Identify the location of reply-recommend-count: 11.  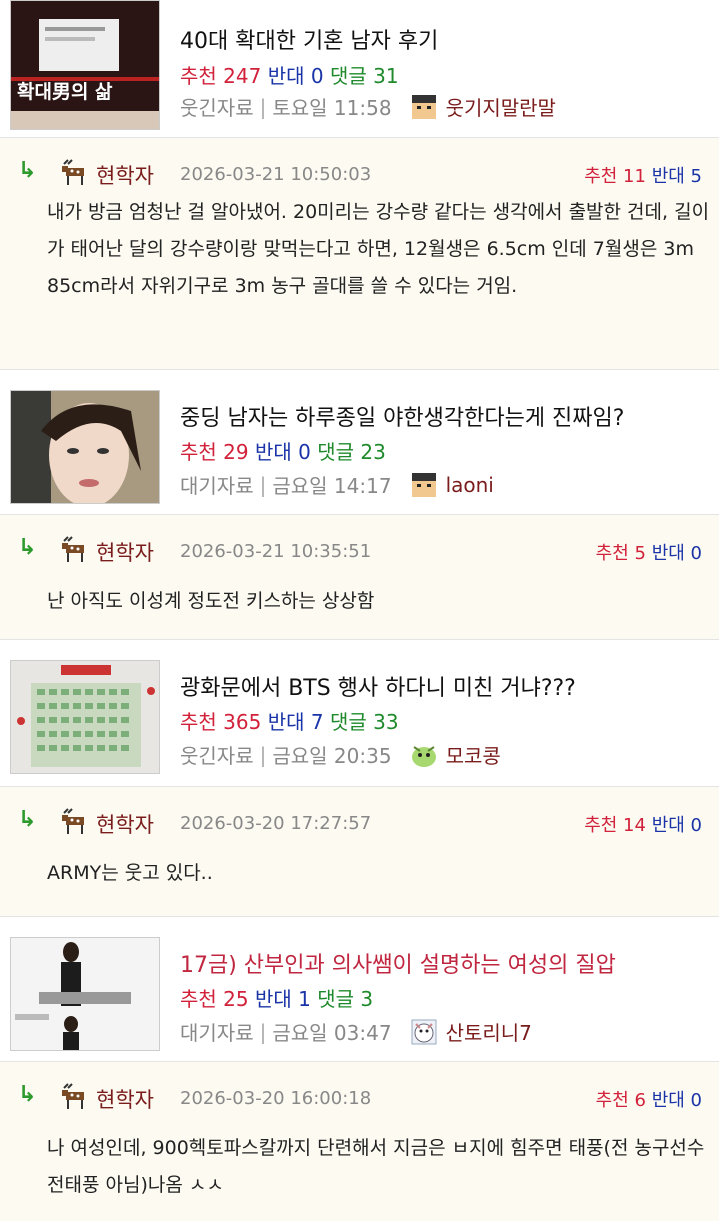
(634, 176).